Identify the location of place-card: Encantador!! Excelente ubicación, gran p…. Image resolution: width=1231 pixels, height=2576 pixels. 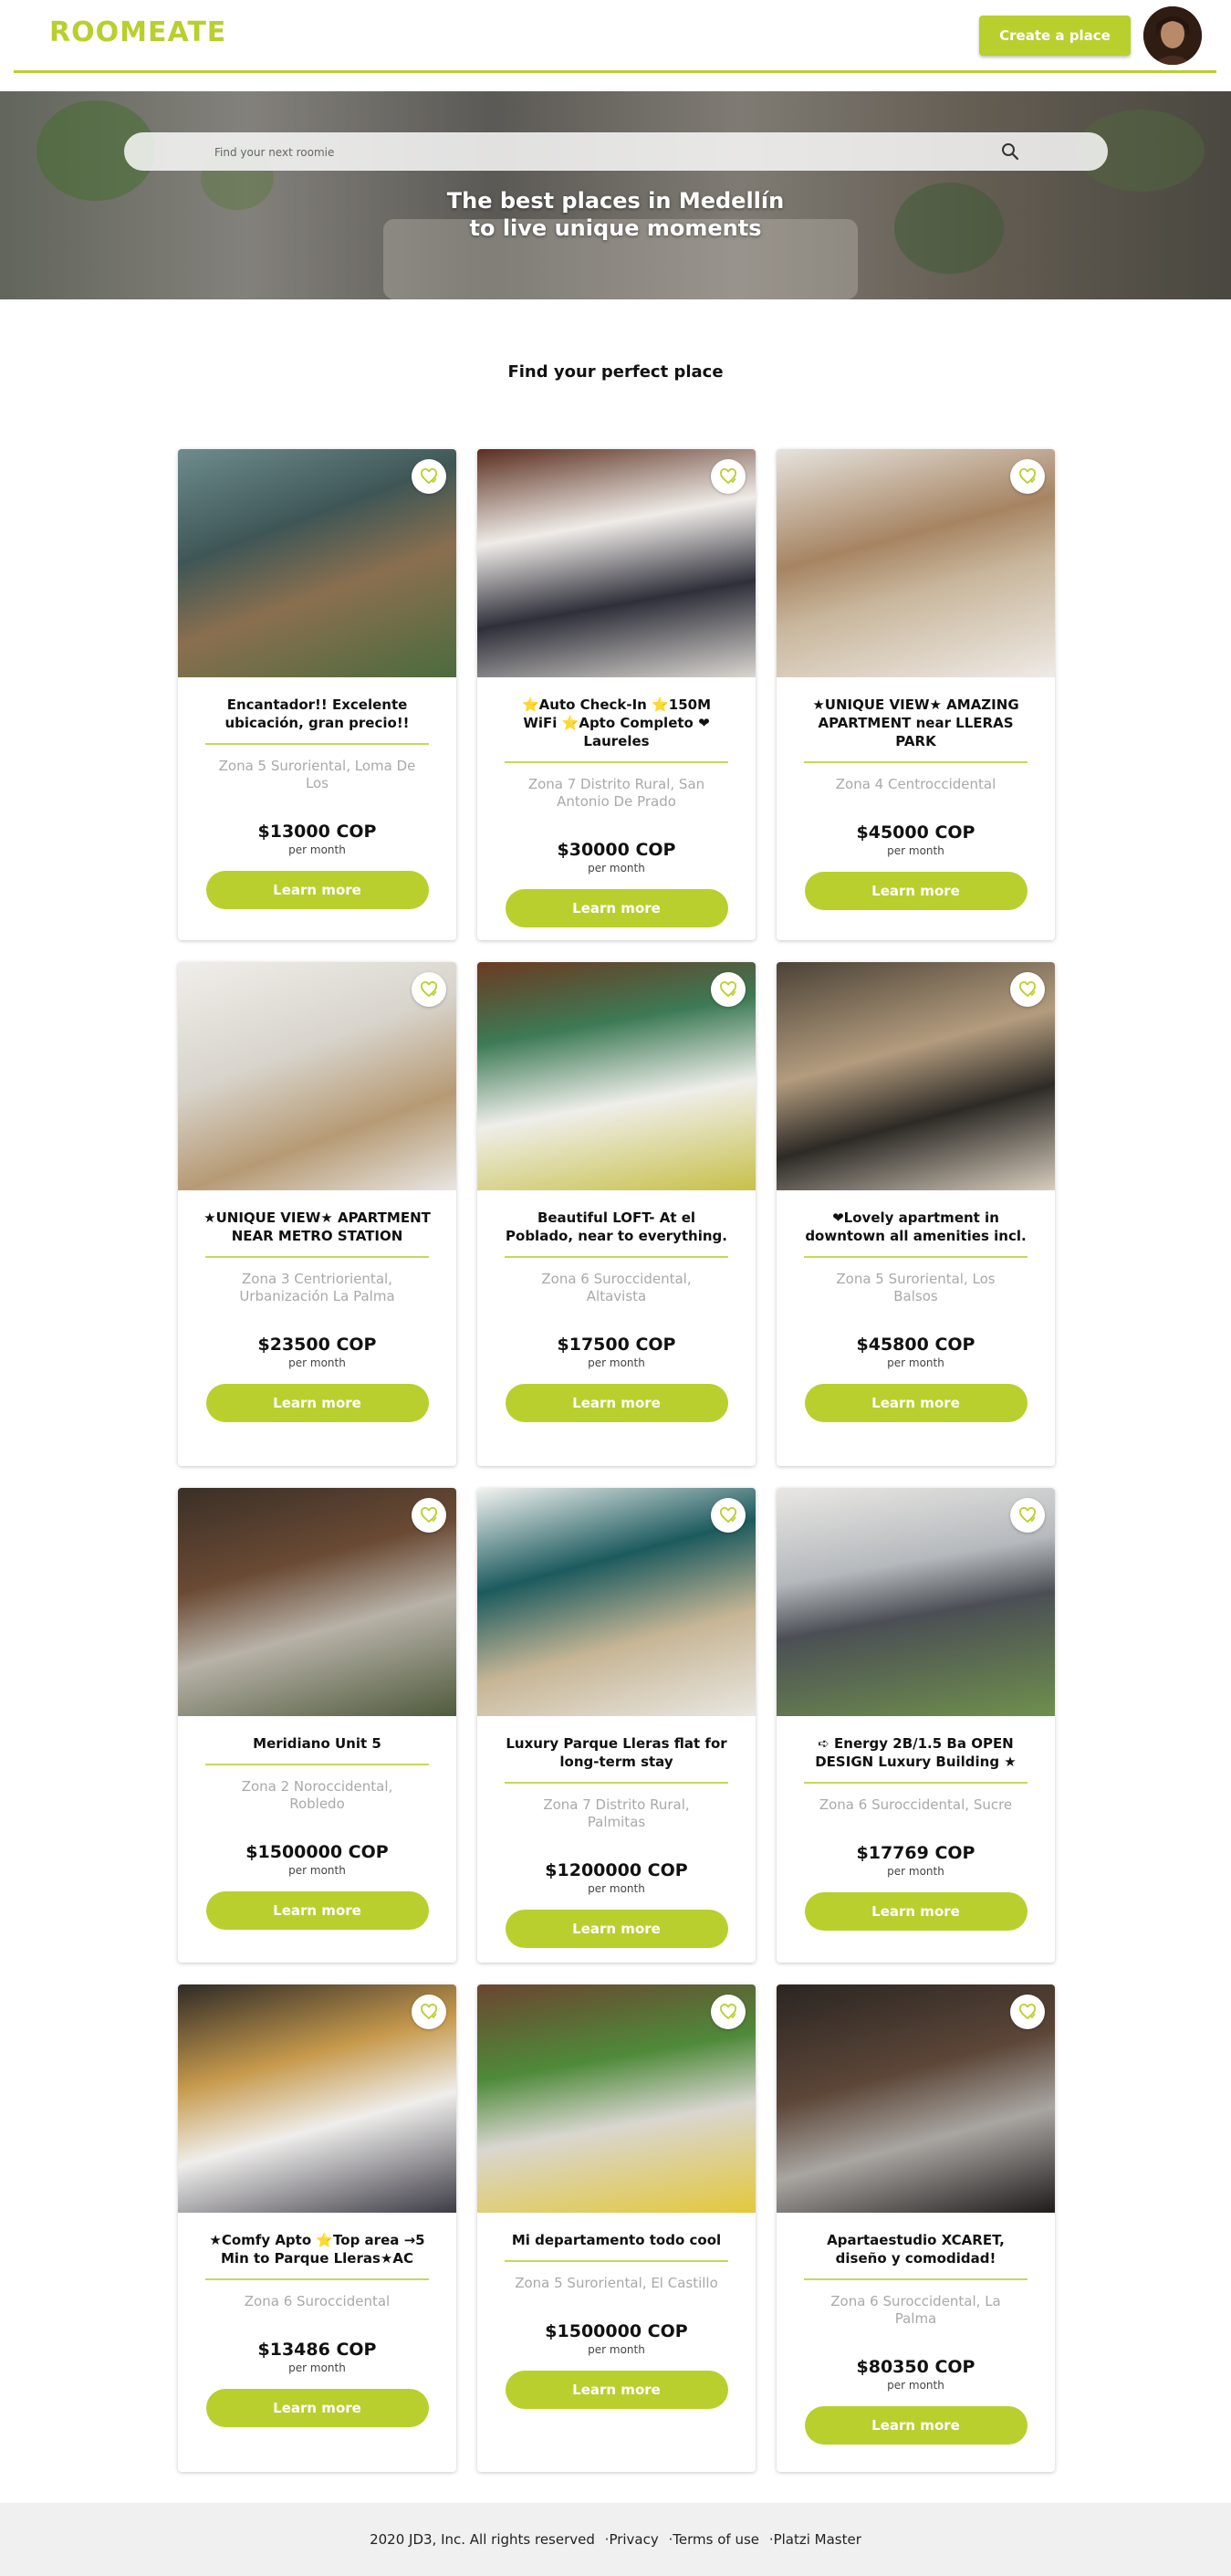
(317, 695).